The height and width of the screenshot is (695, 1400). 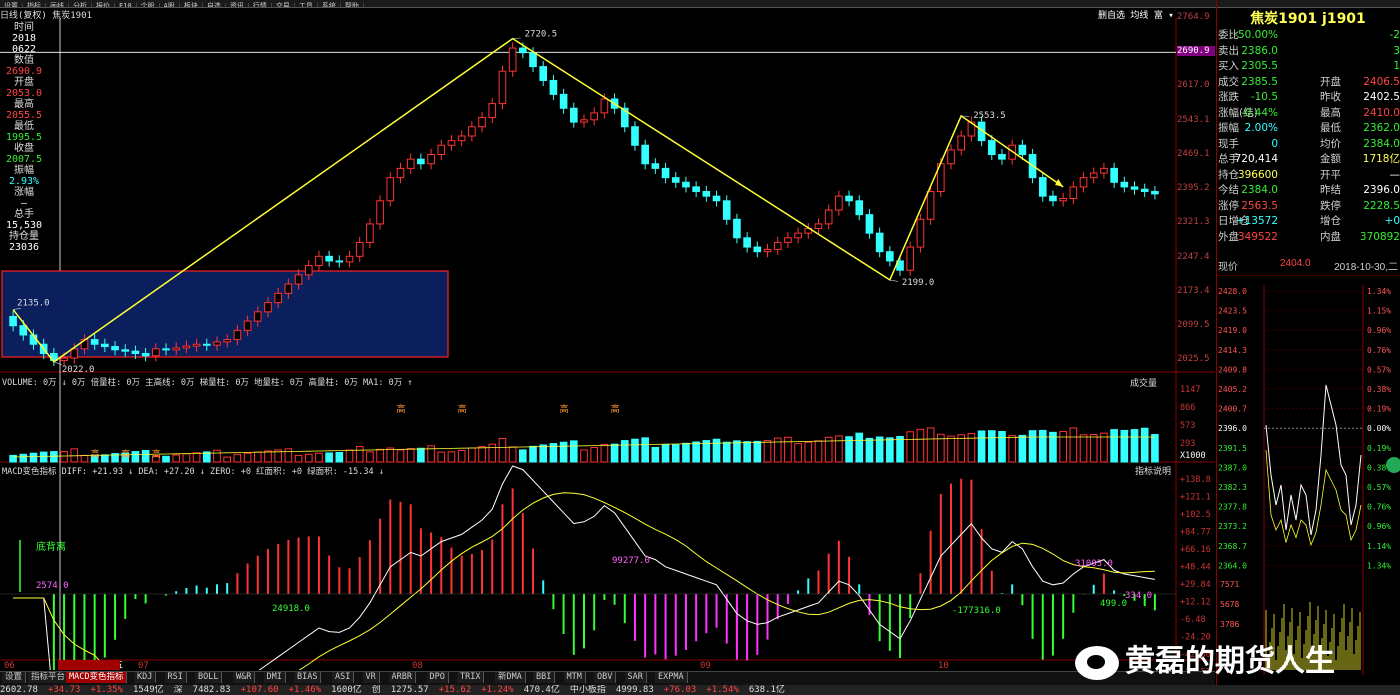 I want to click on status-item: 4999.83, so click(x=634, y=690).